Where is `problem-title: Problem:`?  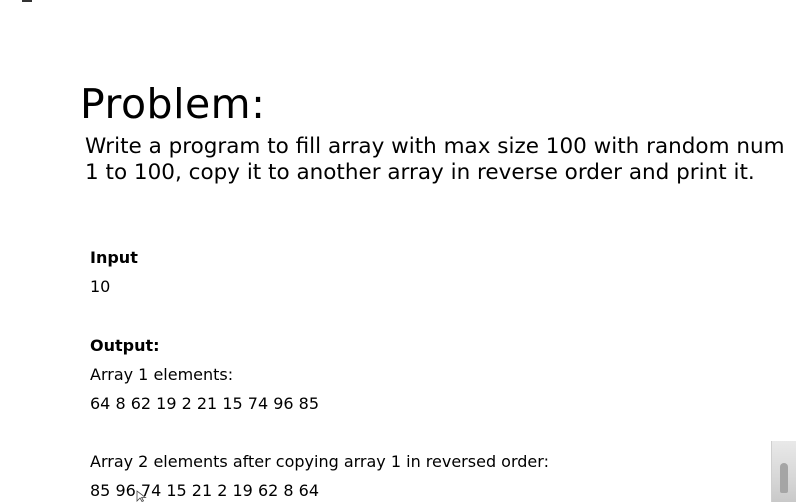
problem-title: Problem: is located at coordinates (173, 104).